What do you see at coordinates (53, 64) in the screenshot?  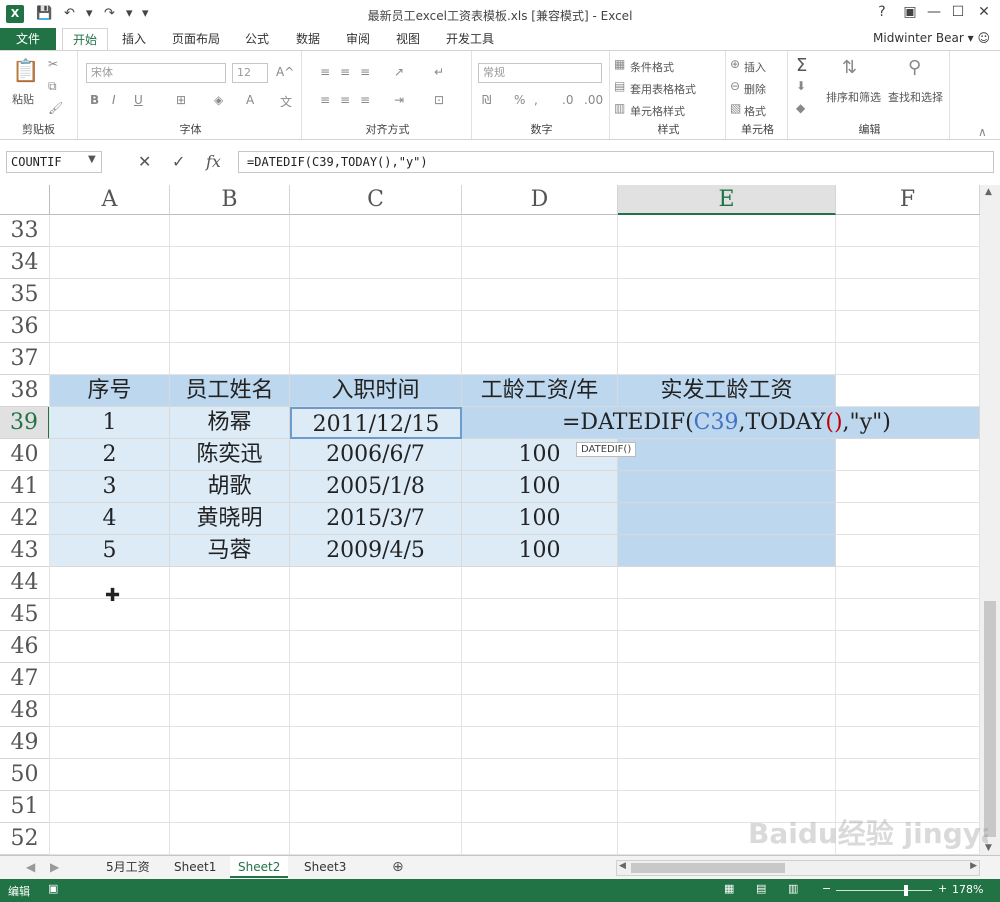 I see `cut-icon: ✂` at bounding box center [53, 64].